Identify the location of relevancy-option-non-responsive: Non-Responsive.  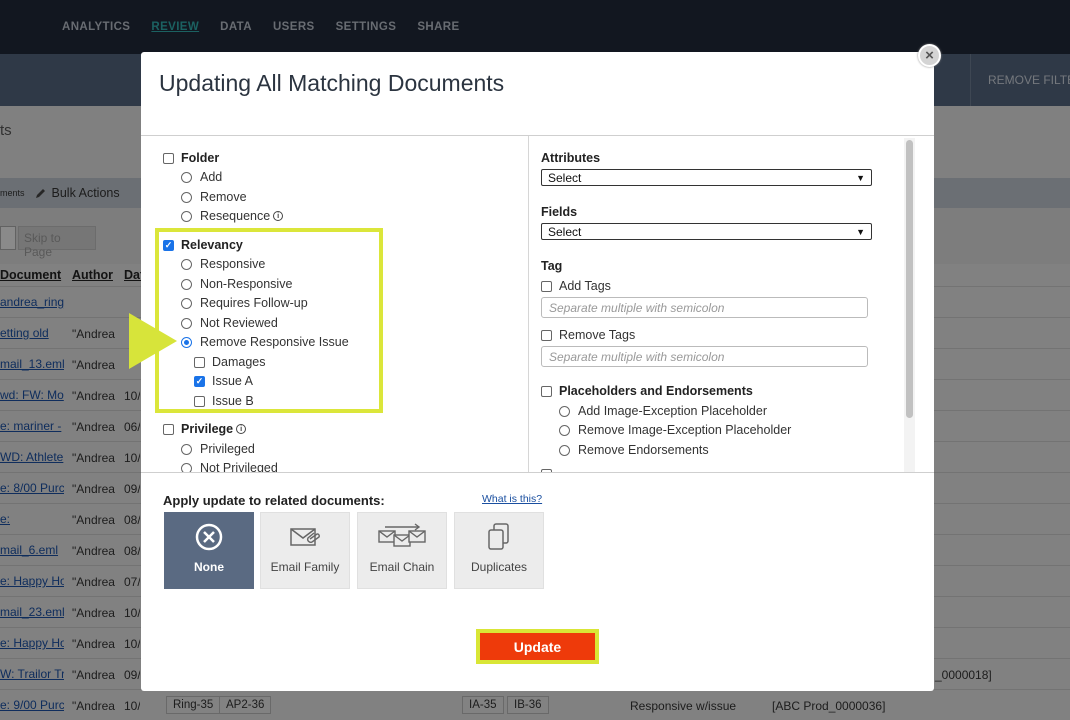
(236, 284).